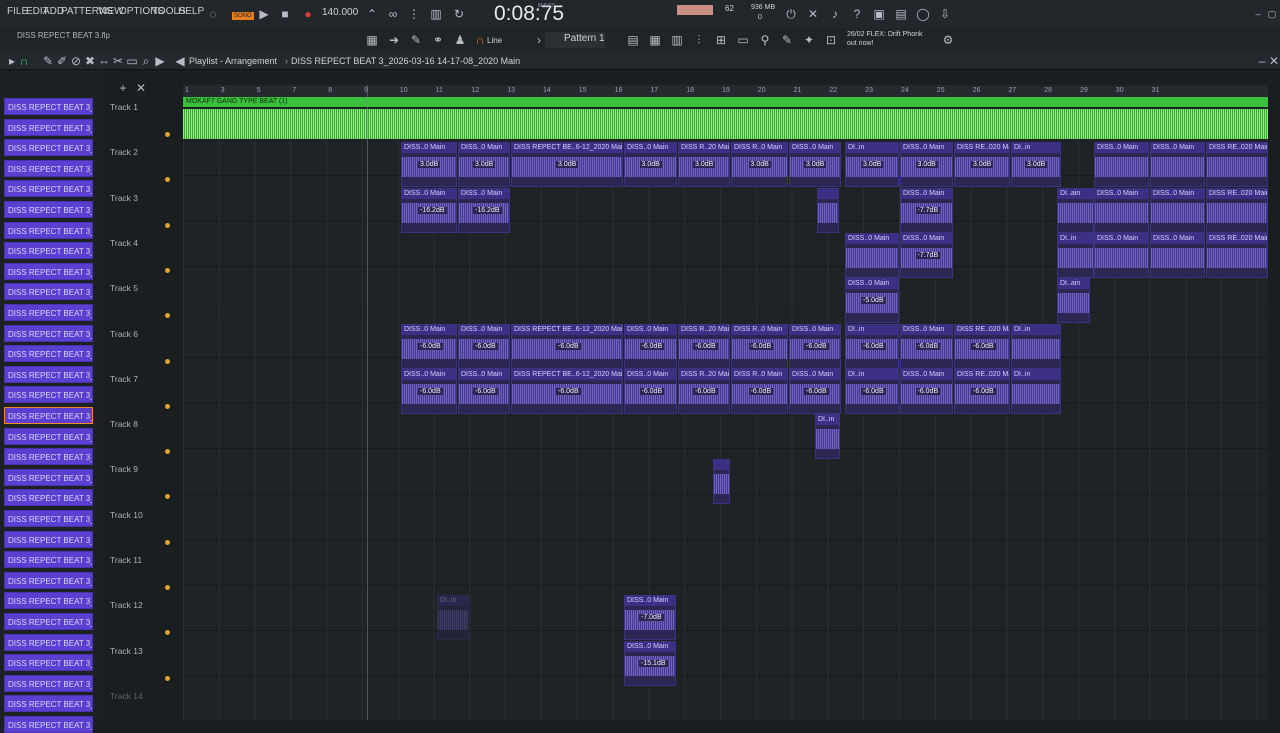  What do you see at coordinates (124, 334) in the screenshot?
I see `track-name: Track 6` at bounding box center [124, 334].